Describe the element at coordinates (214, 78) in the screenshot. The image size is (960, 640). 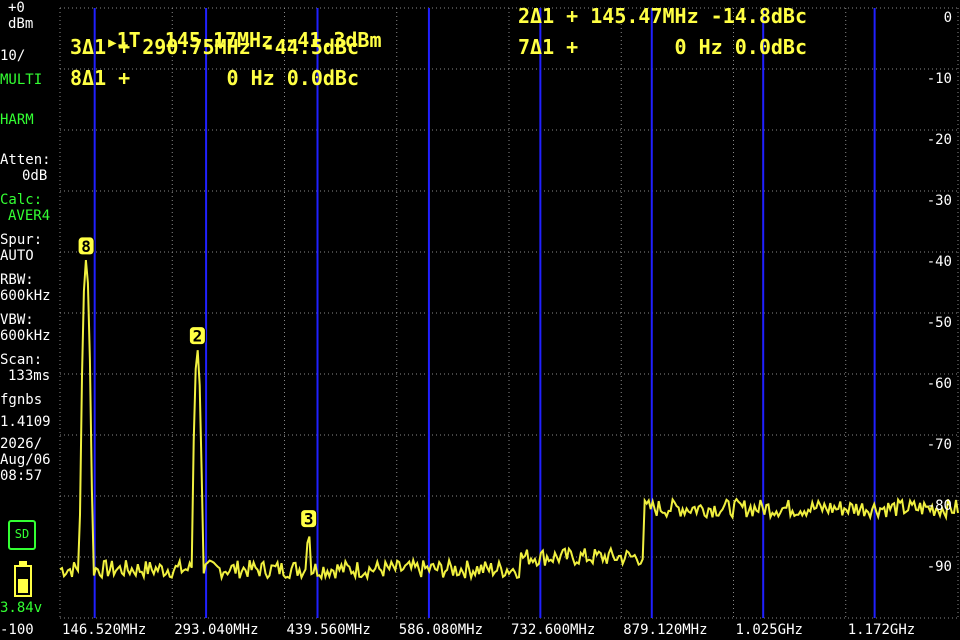
I see `marker-8-readout: 8Δ1 + 0 Hz 0.0dBc` at that location.